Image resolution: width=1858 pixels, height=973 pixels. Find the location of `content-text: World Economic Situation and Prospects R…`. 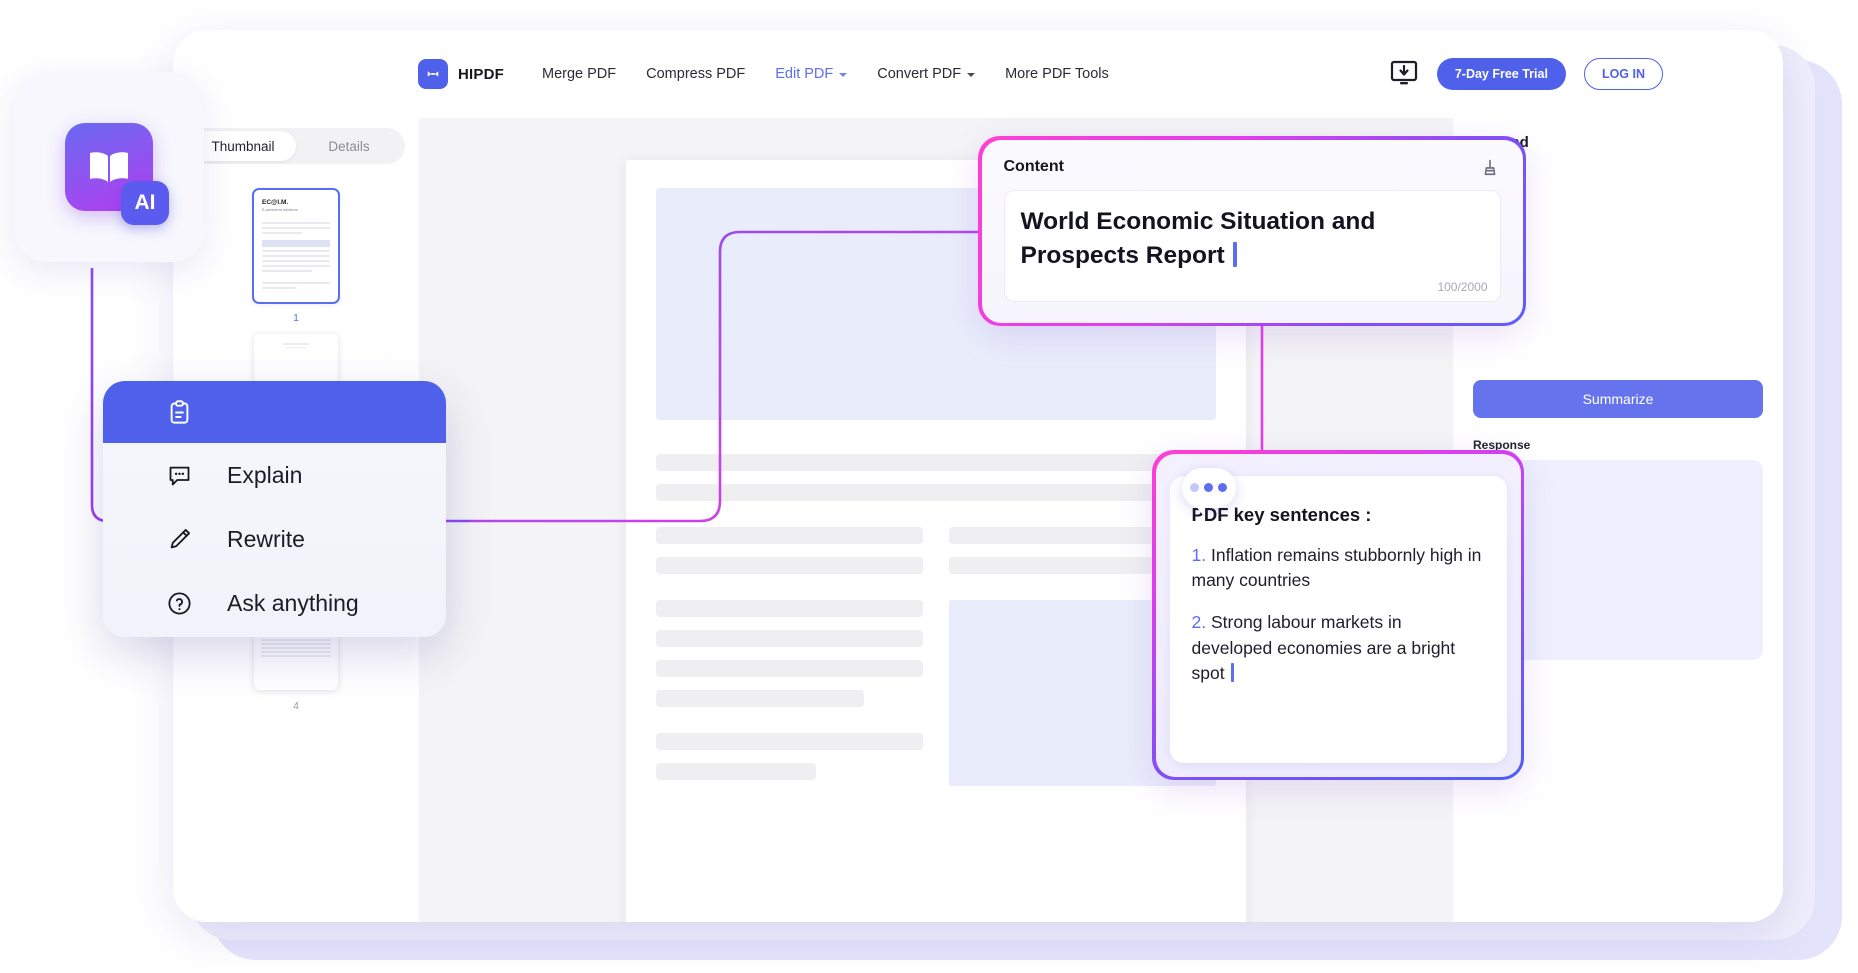

content-text: World Economic Situation and Prospects R… is located at coordinates (1198, 238).